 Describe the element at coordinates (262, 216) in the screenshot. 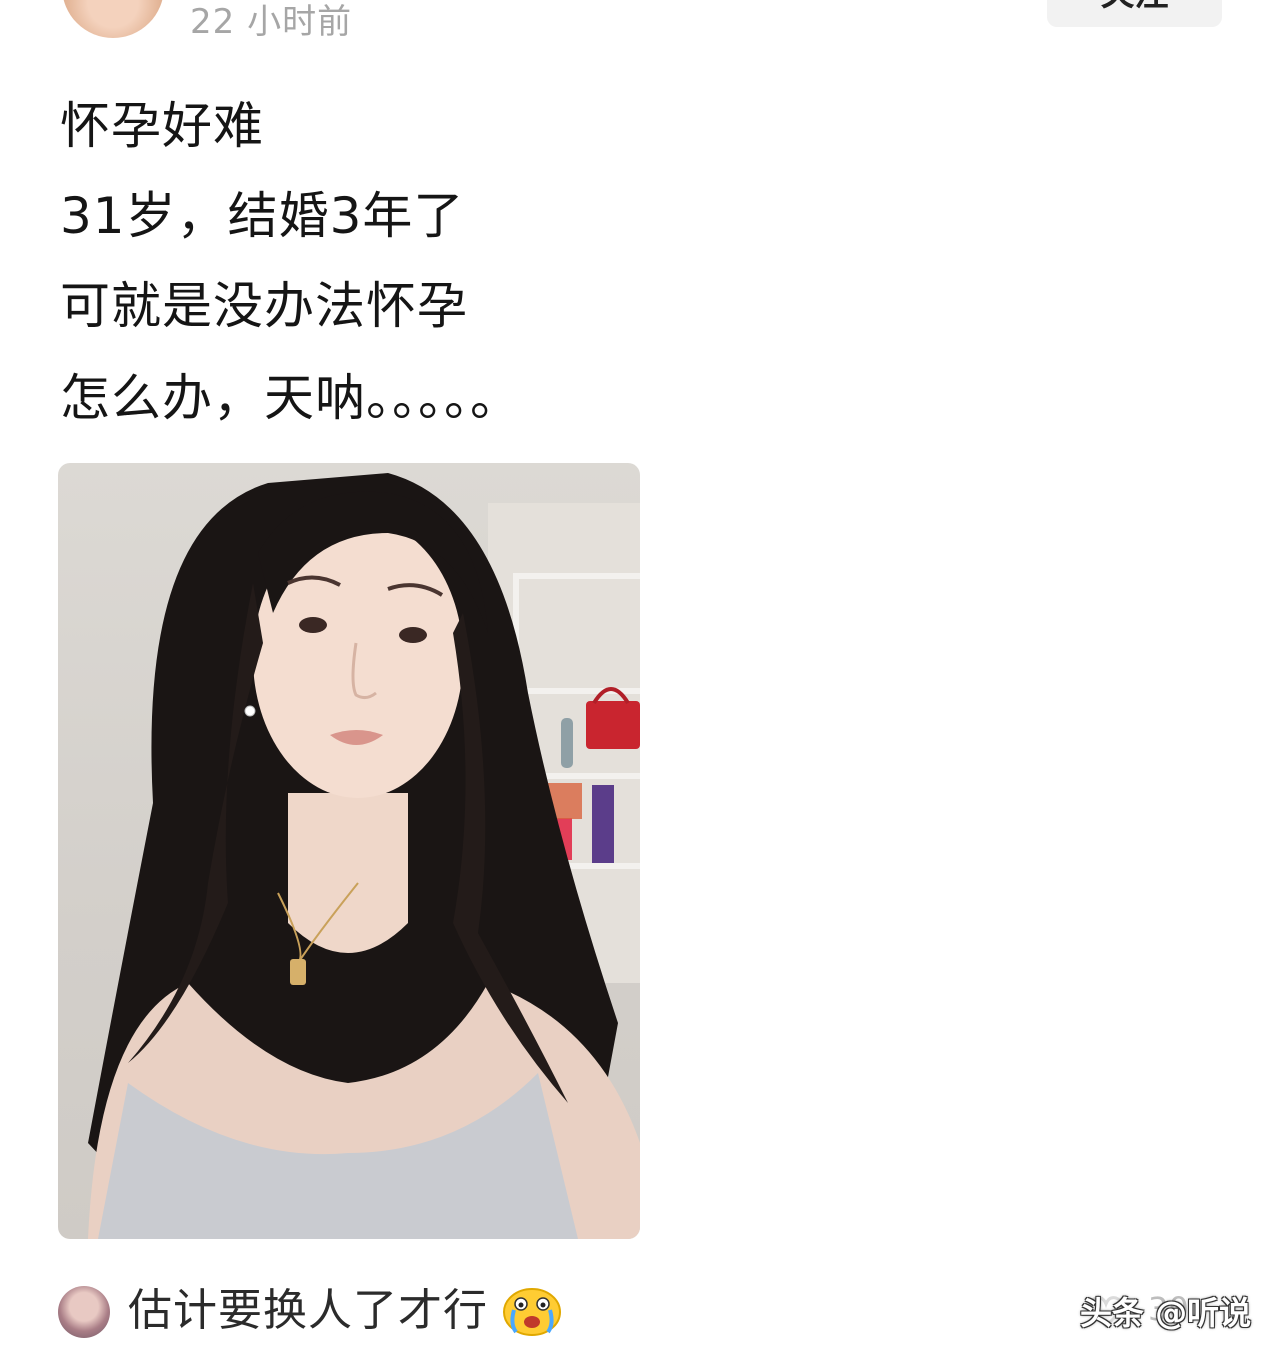

I see `post-text-line-2: 31岁，结婚3年了` at that location.